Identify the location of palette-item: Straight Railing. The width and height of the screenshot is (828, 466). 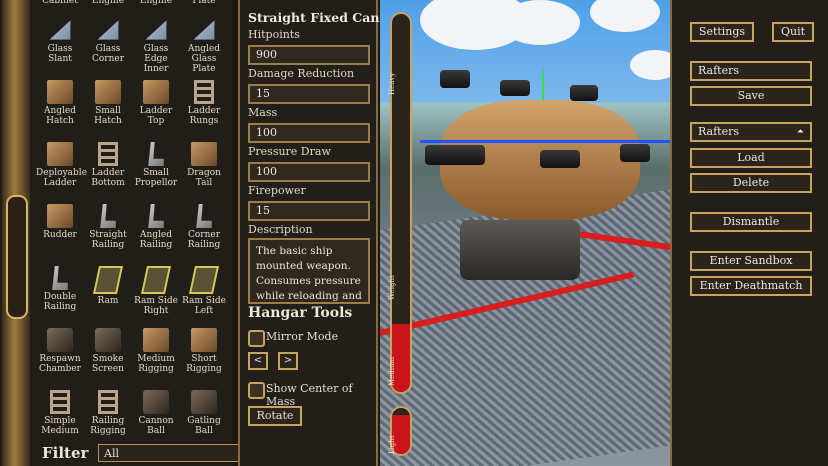
(108, 233).